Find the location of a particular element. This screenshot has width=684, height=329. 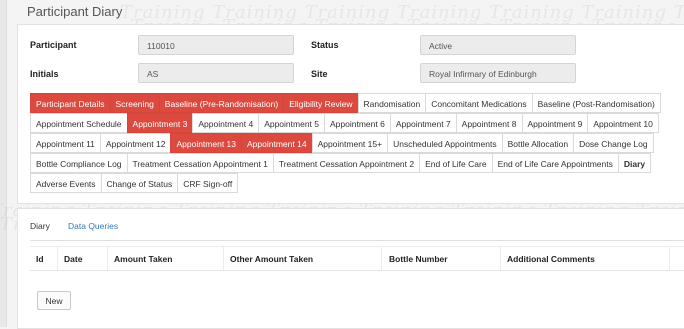

subtab-diary: Diary is located at coordinates (40, 226).